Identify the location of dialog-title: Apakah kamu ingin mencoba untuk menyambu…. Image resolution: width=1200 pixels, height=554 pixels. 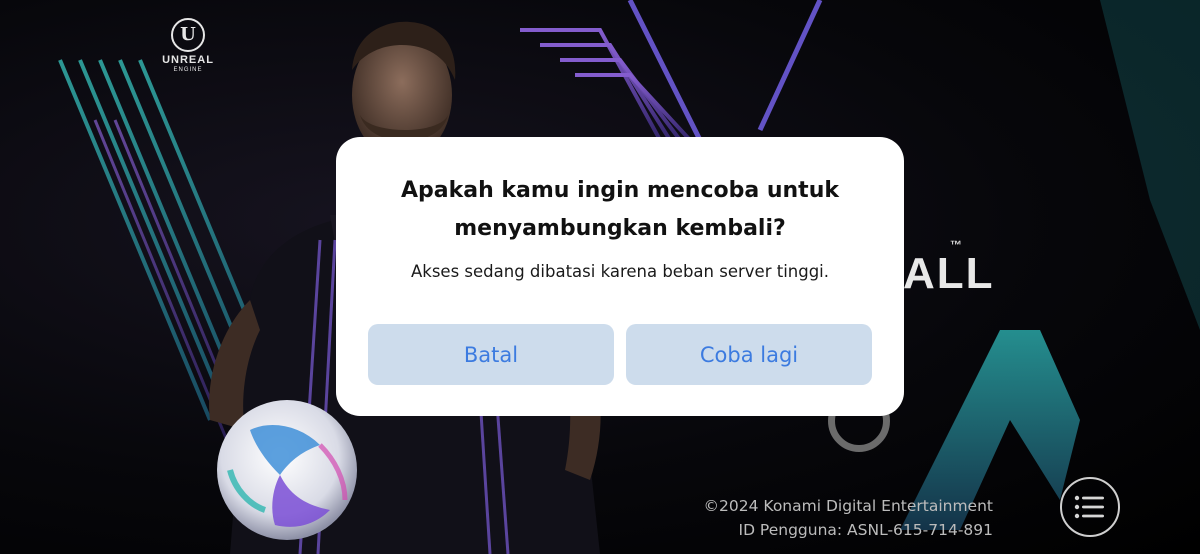
(619, 209).